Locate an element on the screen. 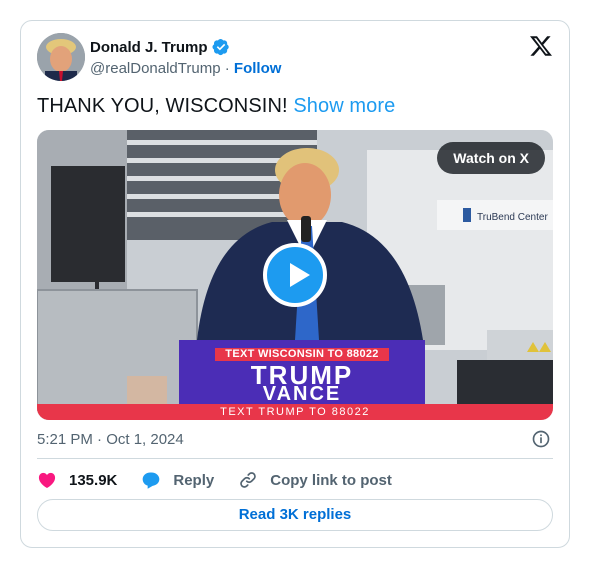 The image size is (590, 568). like-button: 135.9K is located at coordinates (77, 480).